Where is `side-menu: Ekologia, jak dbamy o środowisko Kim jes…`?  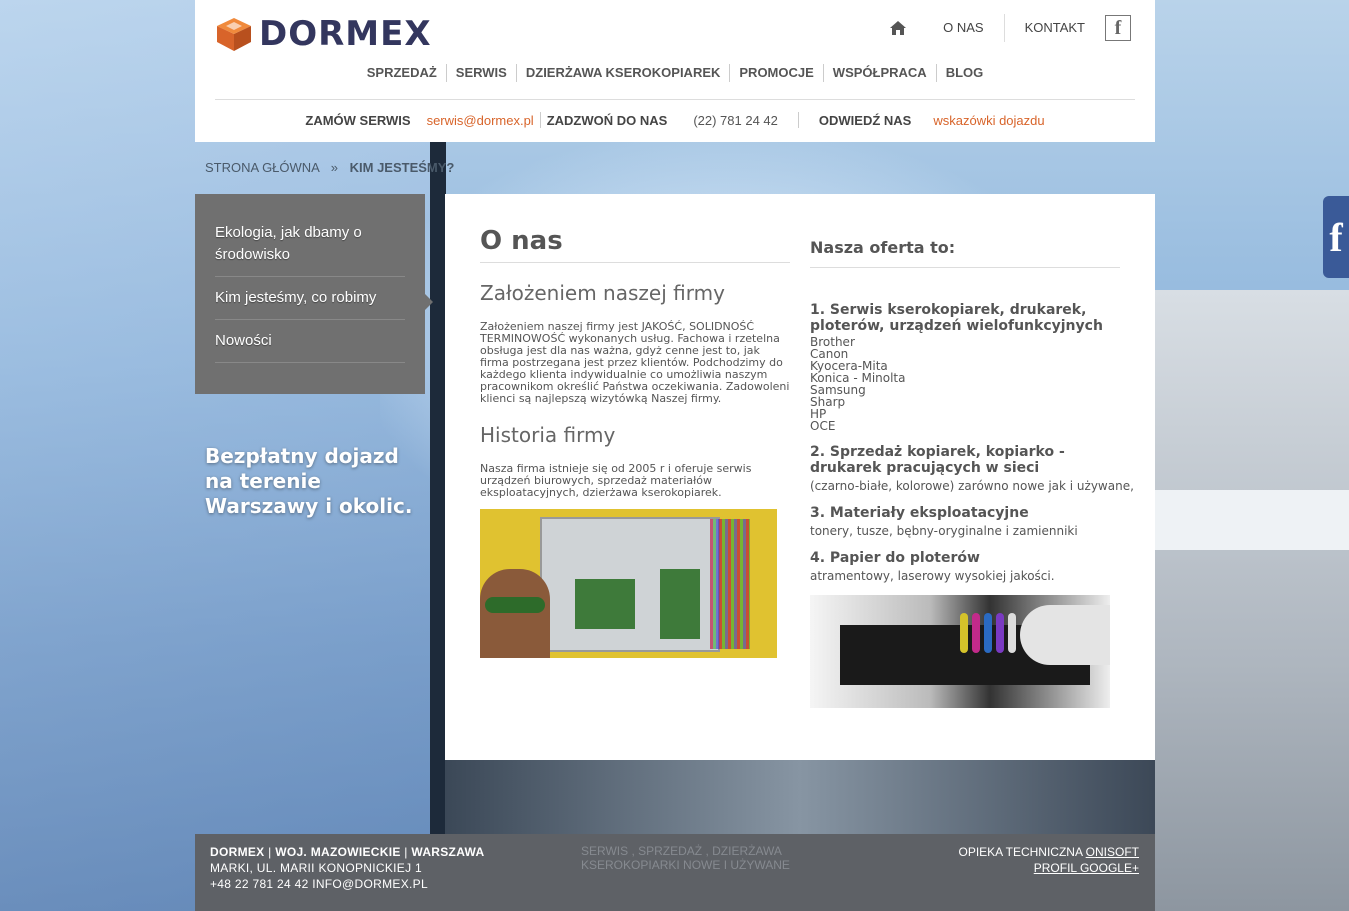
side-menu: Ekologia, jak dbamy o środowisko Kim jes… is located at coordinates (314, 294).